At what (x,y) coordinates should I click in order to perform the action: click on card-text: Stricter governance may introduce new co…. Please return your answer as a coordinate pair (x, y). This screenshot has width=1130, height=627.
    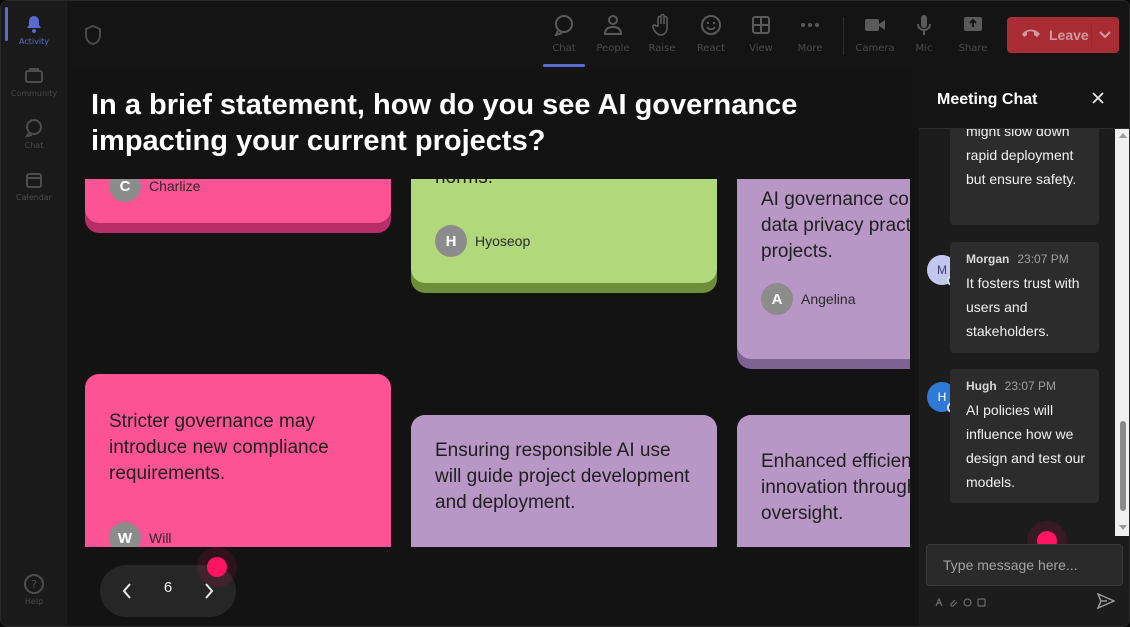
    Looking at the image, I should click on (219, 447).